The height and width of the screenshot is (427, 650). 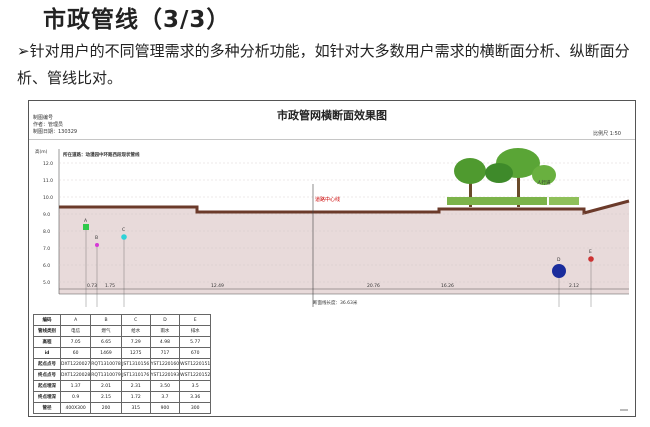 I want to click on table-row: 高程 7.05 6.65 7.29 4.98 5.77, so click(x=122, y=342).